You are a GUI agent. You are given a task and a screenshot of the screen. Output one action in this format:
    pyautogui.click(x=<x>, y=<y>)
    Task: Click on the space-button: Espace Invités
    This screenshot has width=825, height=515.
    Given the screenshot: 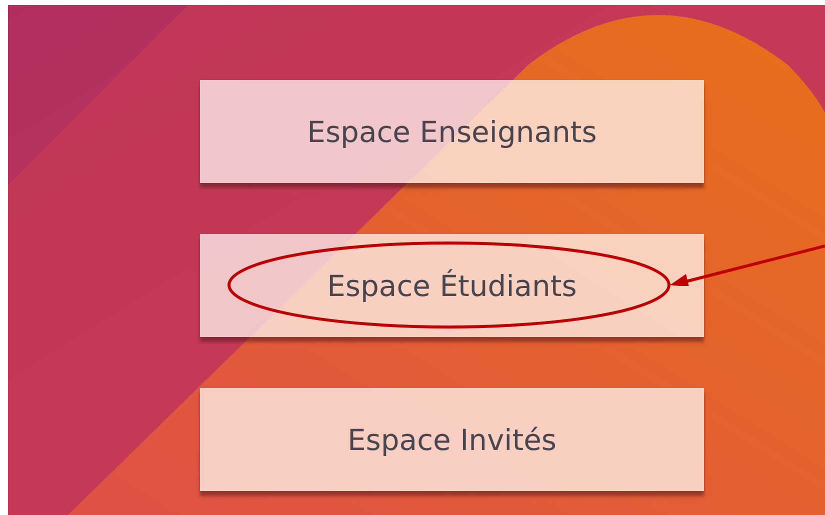 What is the action you would take?
    pyautogui.click(x=452, y=439)
    